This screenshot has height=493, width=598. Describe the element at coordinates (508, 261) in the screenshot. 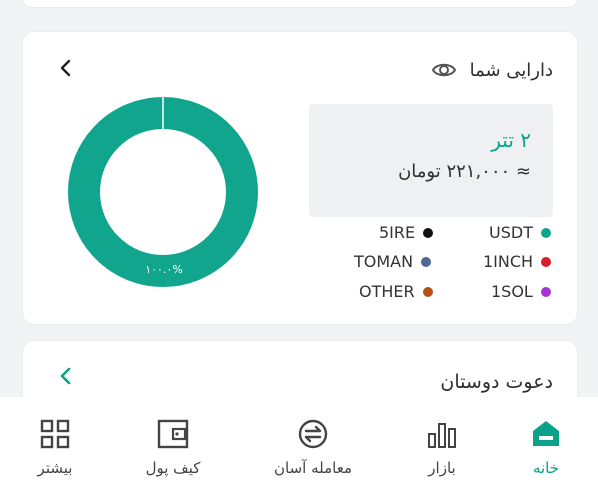

I see `legend-label: 1INCH` at that location.